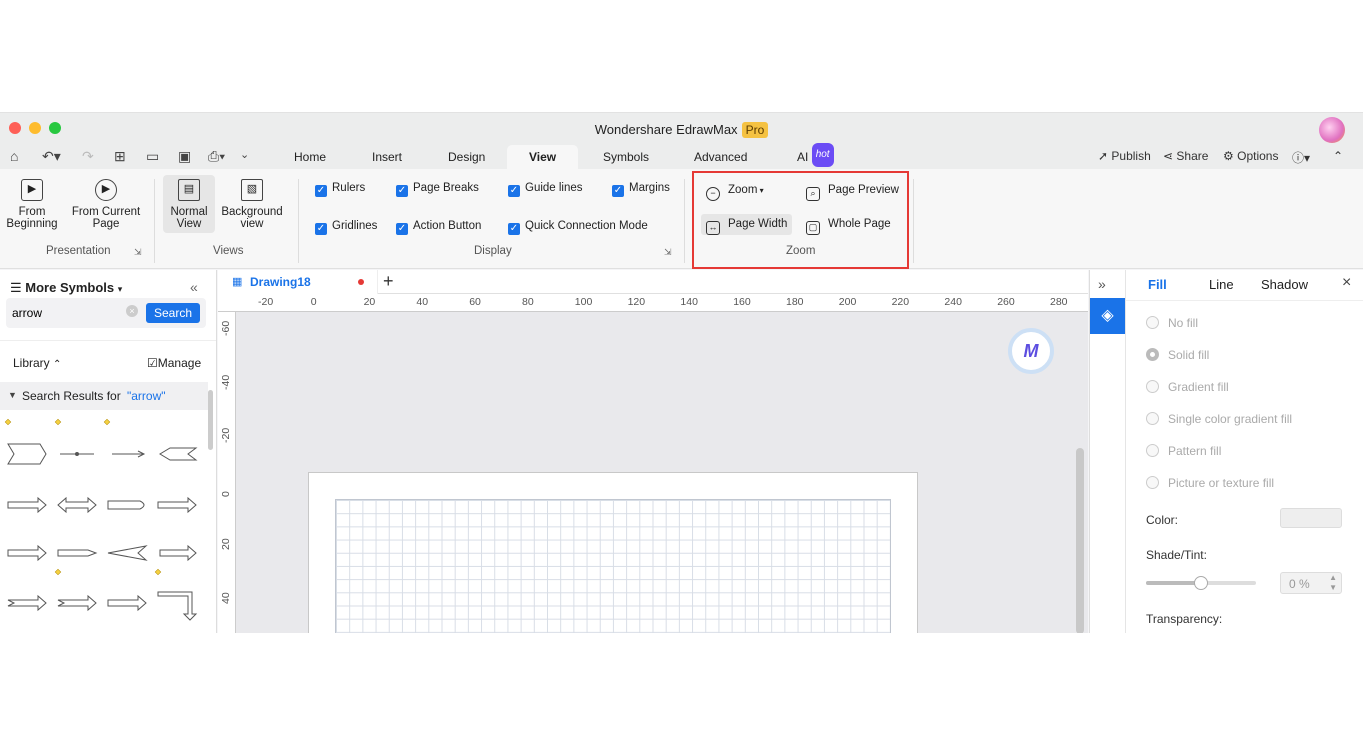  What do you see at coordinates (194, 287) in the screenshot?
I see `collapse-panel-icon: «` at bounding box center [194, 287].